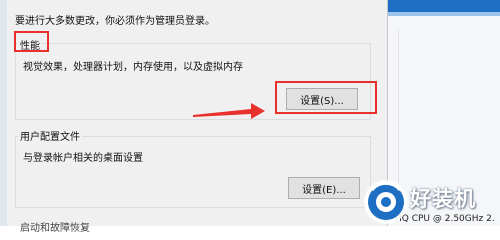 This screenshot has width=500, height=240. What do you see at coordinates (444, 6) in the screenshot?
I see `background-window-header` at bounding box center [444, 6].